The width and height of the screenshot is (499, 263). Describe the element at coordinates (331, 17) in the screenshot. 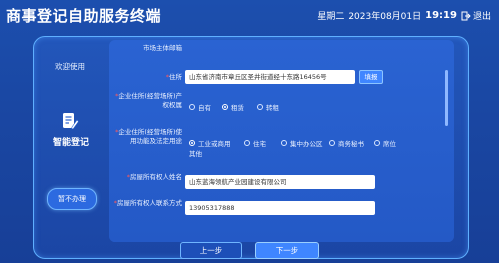

I see `weekday: 星期二` at that location.